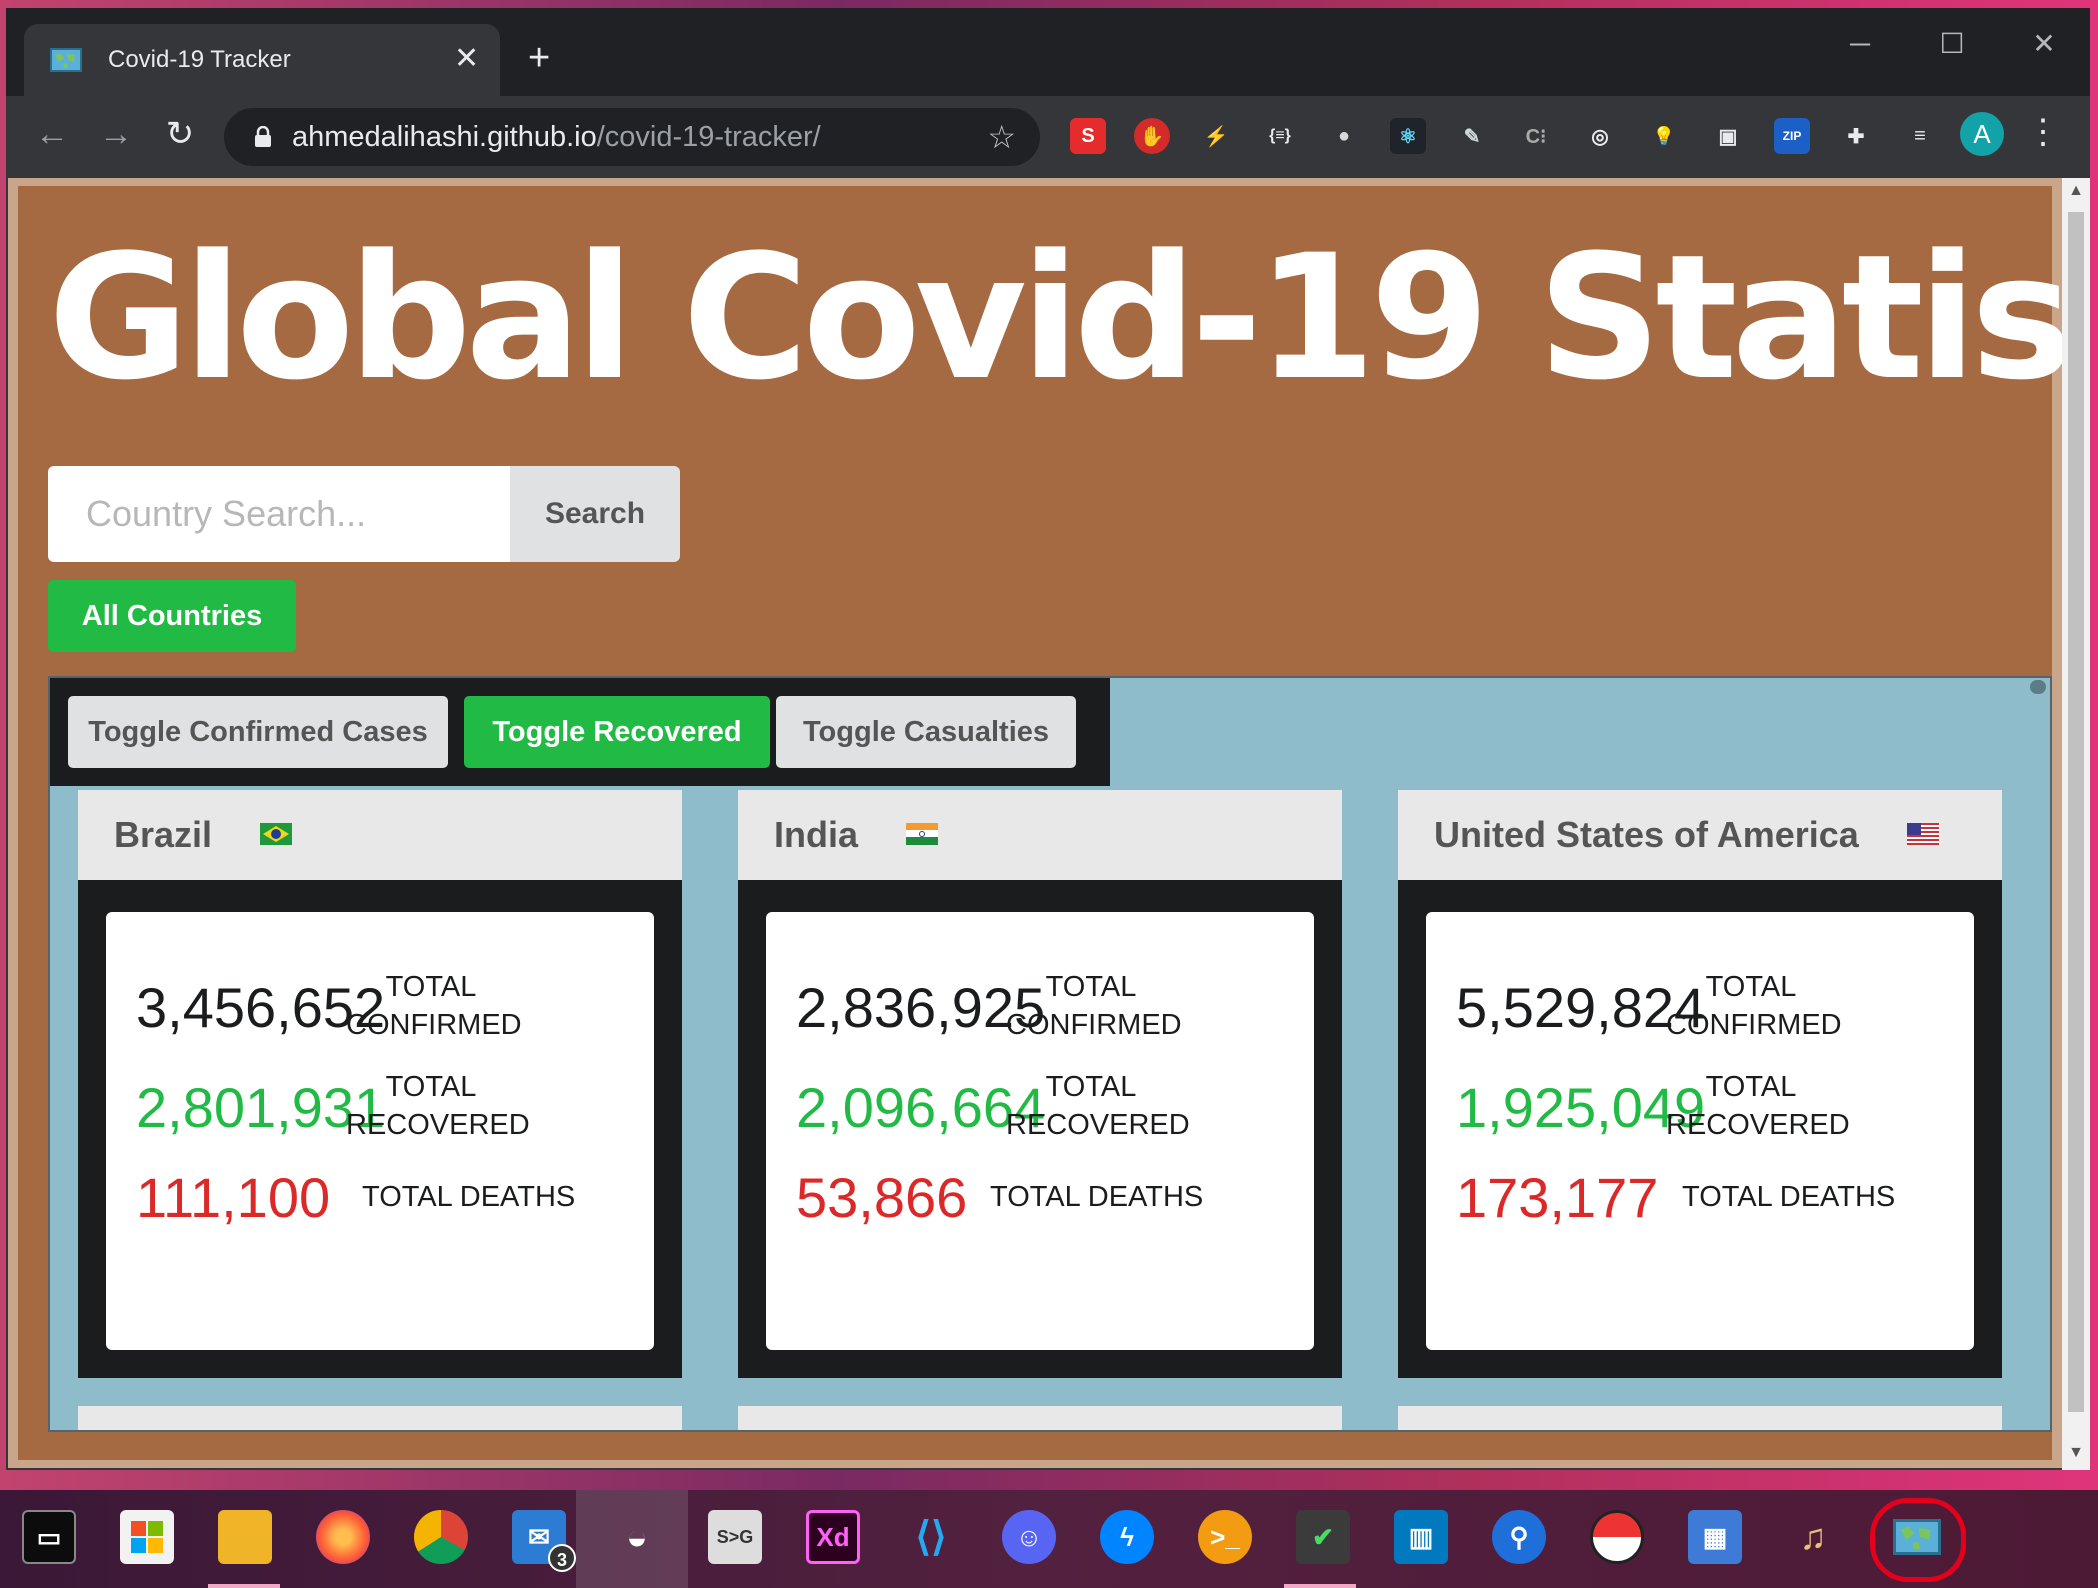  Describe the element at coordinates (1001, 137) in the screenshot. I see `bookmark-star-icon: ☆` at that location.